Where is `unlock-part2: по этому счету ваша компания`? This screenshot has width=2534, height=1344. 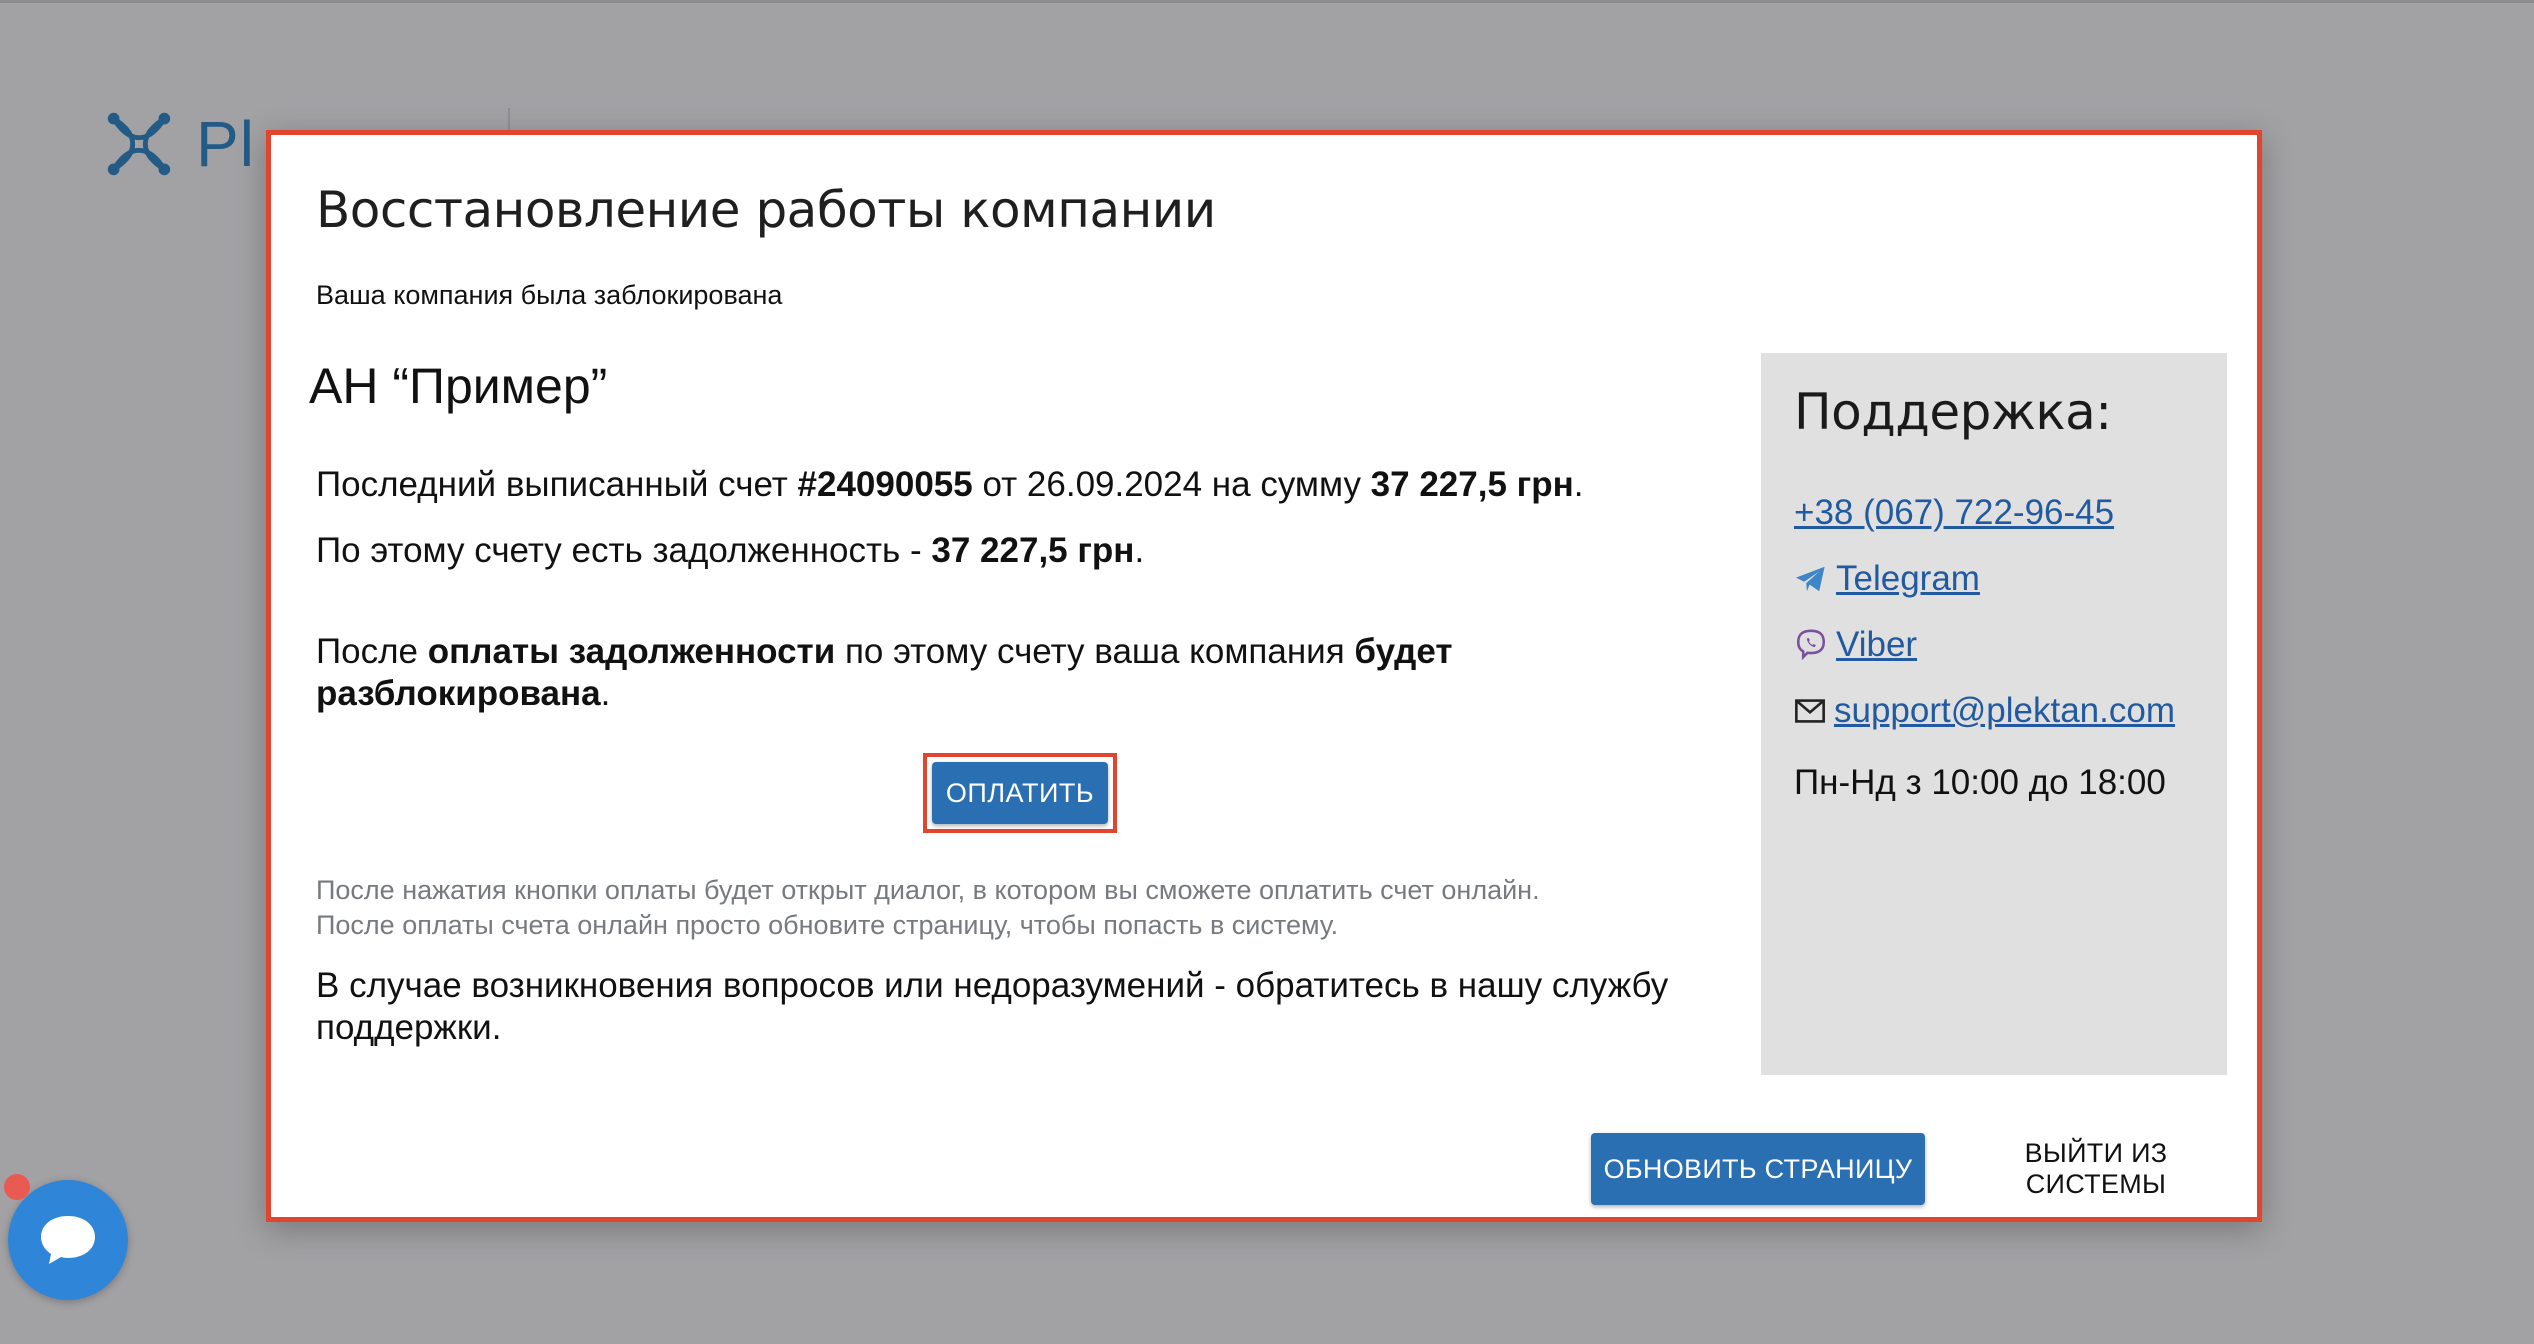
unlock-part2: по этому счету ваша компания is located at coordinates (1095, 651).